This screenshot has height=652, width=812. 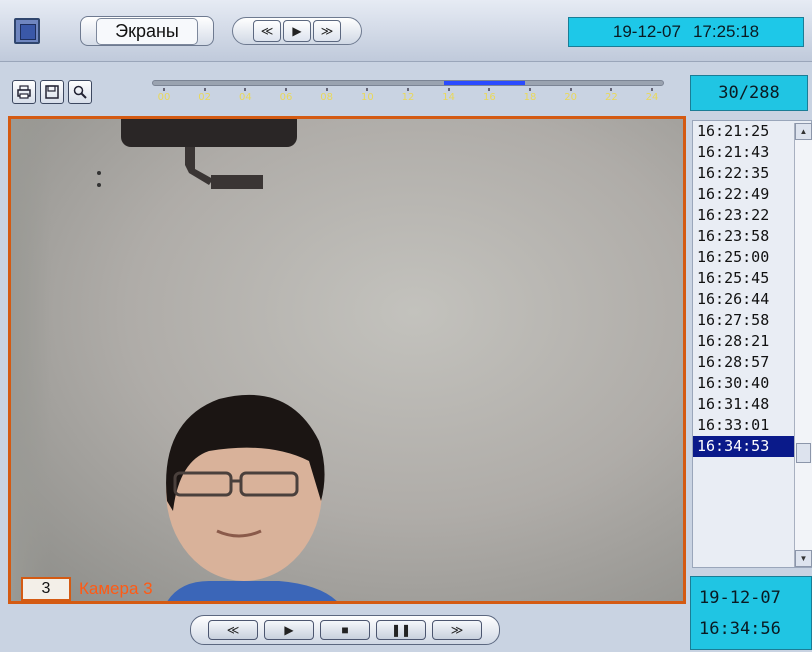 I want to click on timeline-ticks: 00 02 04 06 08 10 12 14 16 18 20 22 24, so click(x=412, y=100).